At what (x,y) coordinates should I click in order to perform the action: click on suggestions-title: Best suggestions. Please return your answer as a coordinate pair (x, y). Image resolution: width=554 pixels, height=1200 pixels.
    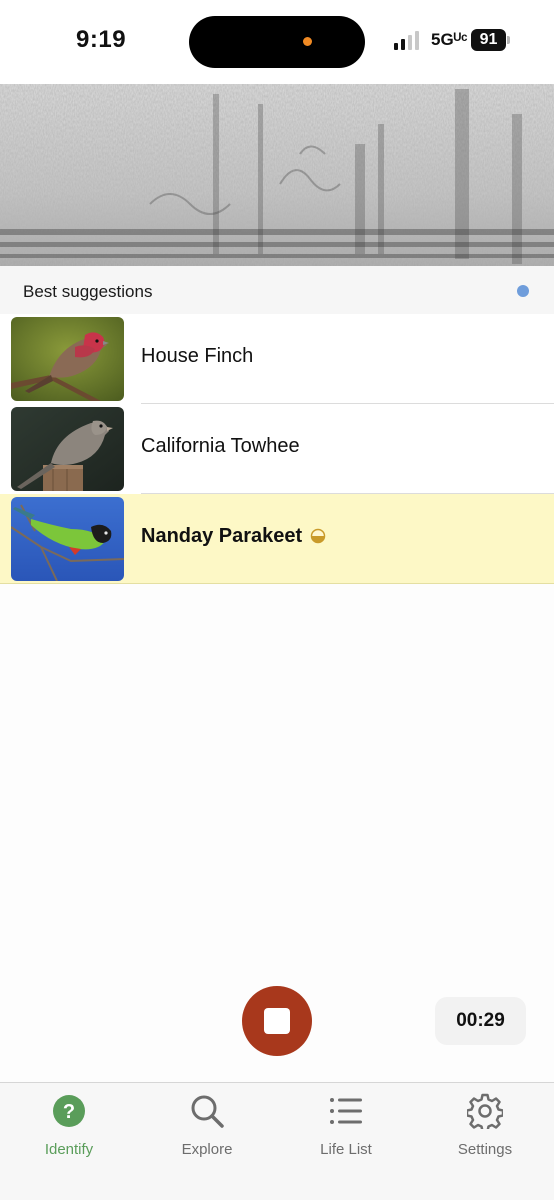
    Looking at the image, I should click on (88, 291).